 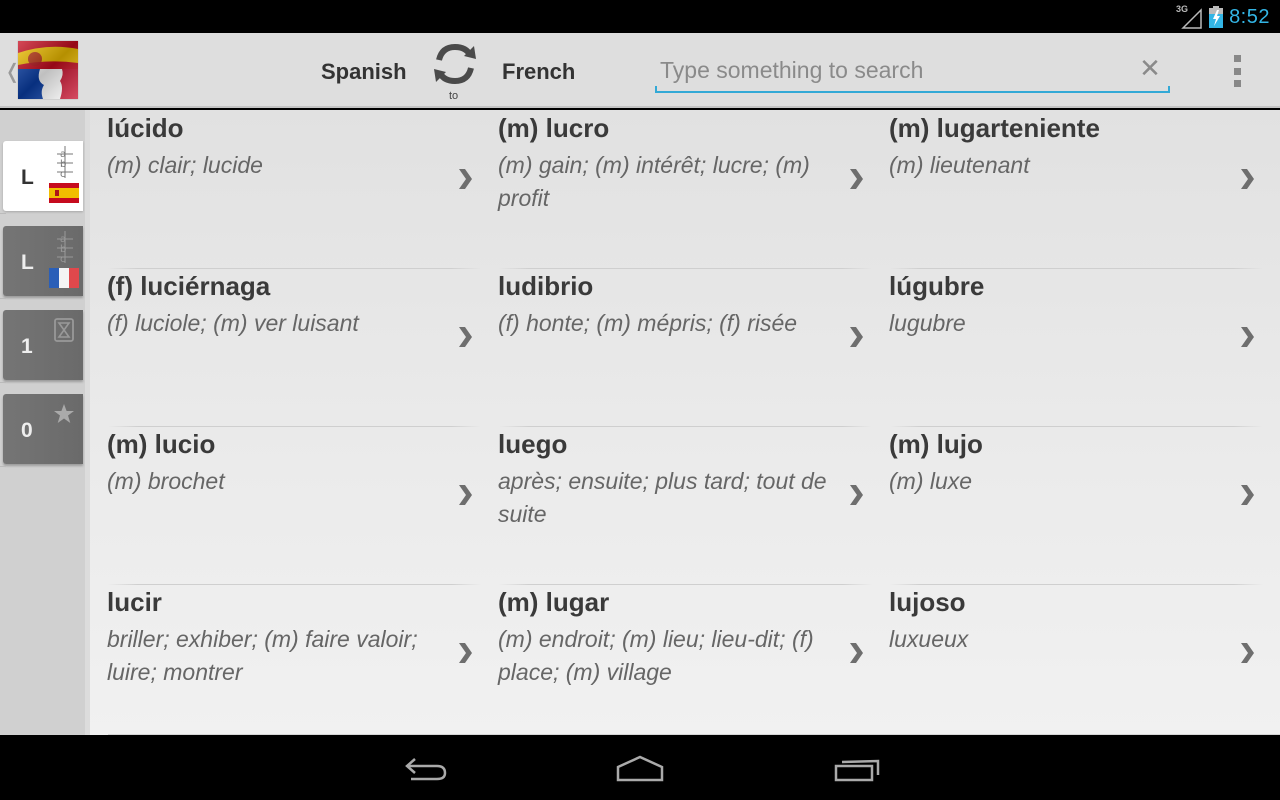 What do you see at coordinates (189, 286) in the screenshot?
I see `entry-word: (f) luciérnaga` at bounding box center [189, 286].